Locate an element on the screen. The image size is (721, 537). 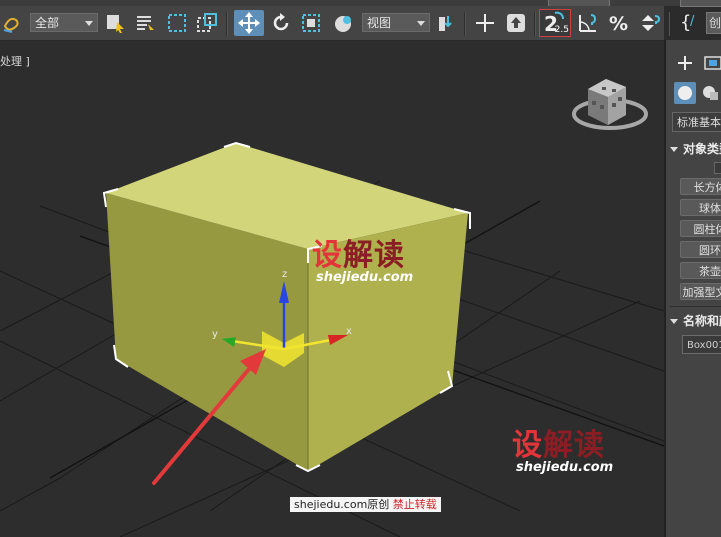
scale-icon is located at coordinates (311, 23).